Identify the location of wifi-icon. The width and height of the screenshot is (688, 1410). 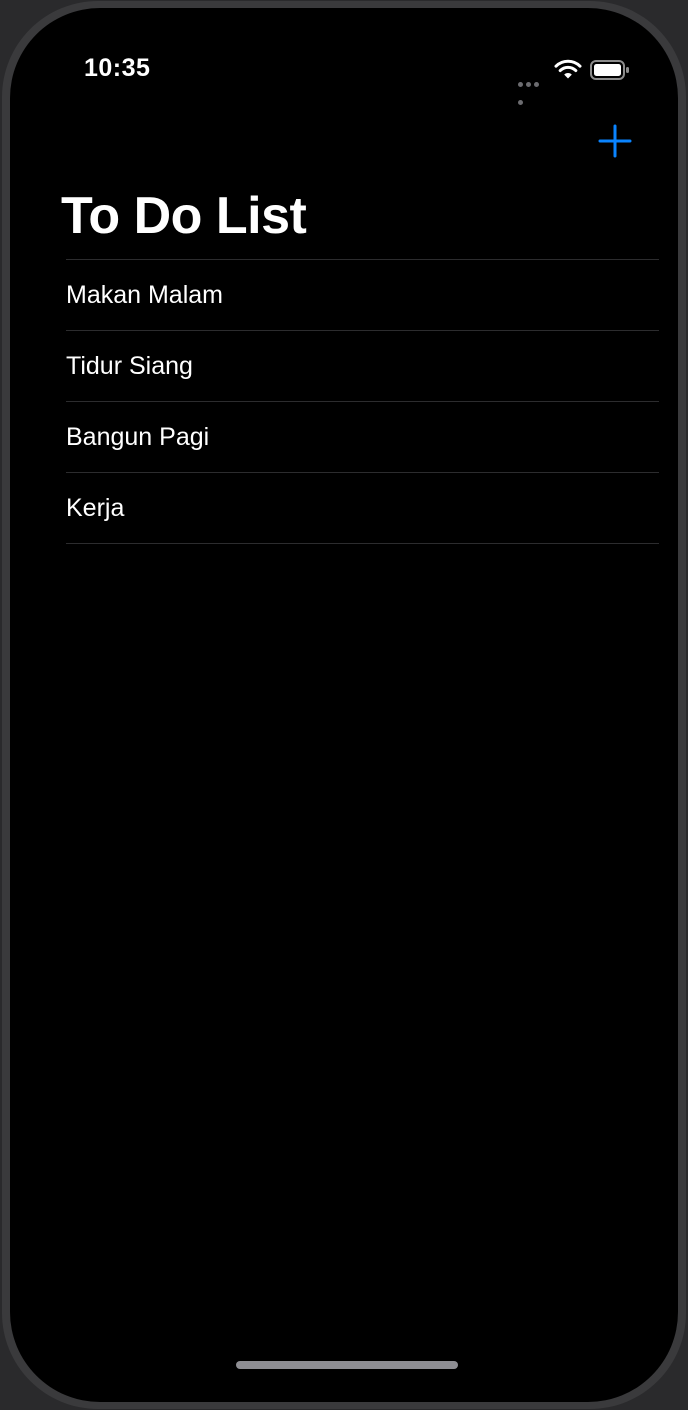
(568, 69).